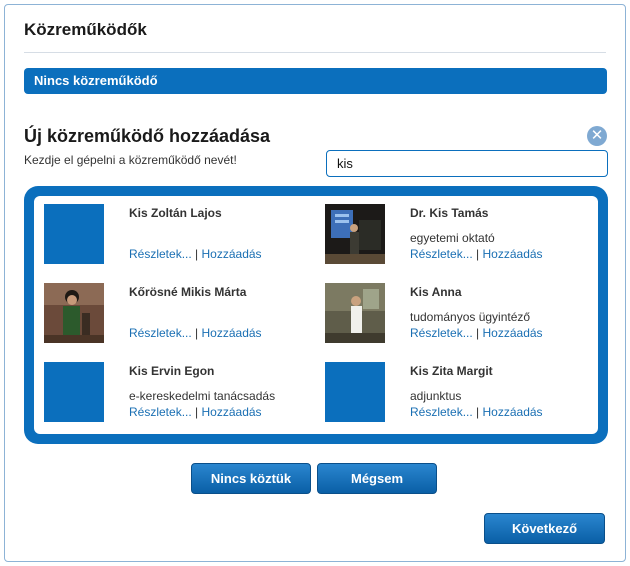 Image resolution: width=630 pixels, height=566 pixels. Describe the element at coordinates (172, 371) in the screenshot. I see `contributor-name: Kis Ervin Egon` at that location.